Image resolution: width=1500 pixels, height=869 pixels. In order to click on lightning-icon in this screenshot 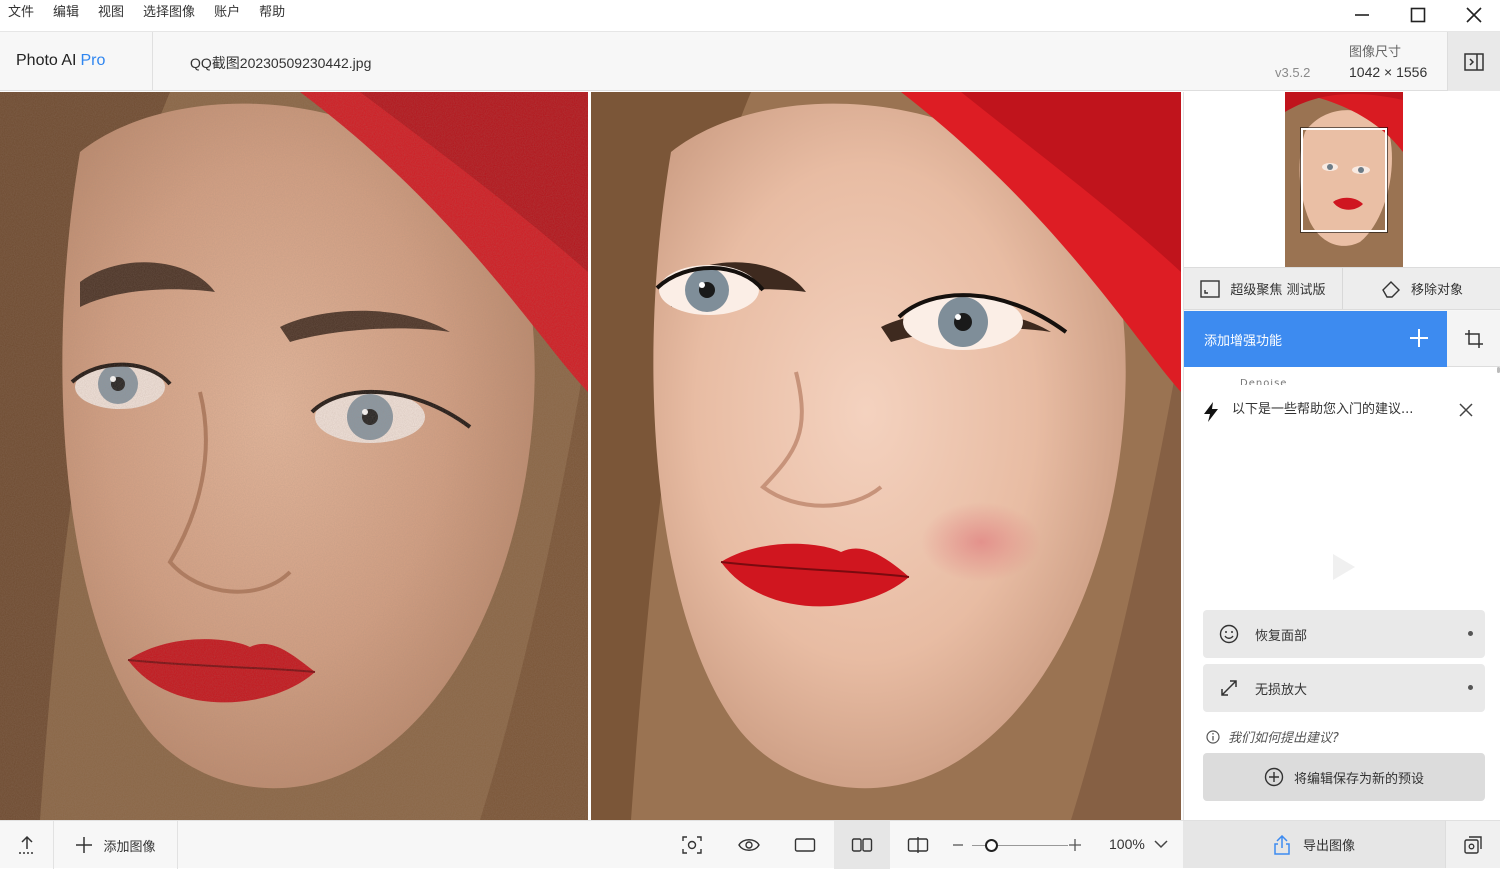, I will do `click(1211, 412)`.